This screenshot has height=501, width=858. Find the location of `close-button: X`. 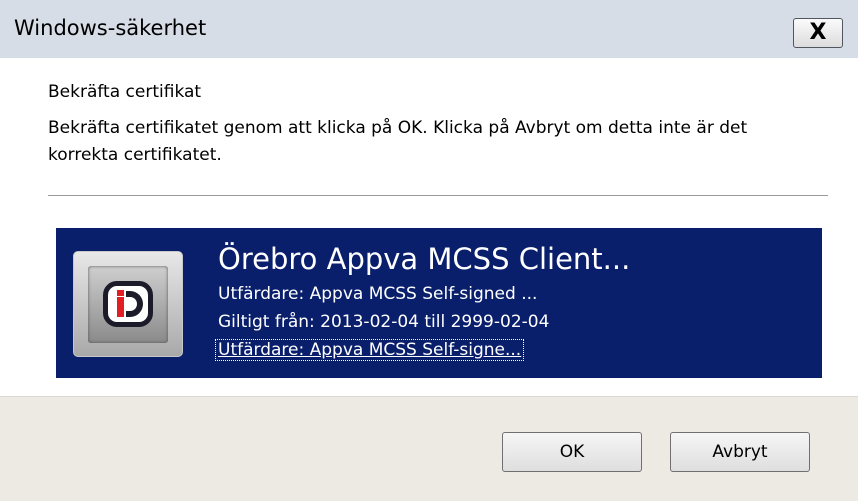

close-button: X is located at coordinates (818, 33).